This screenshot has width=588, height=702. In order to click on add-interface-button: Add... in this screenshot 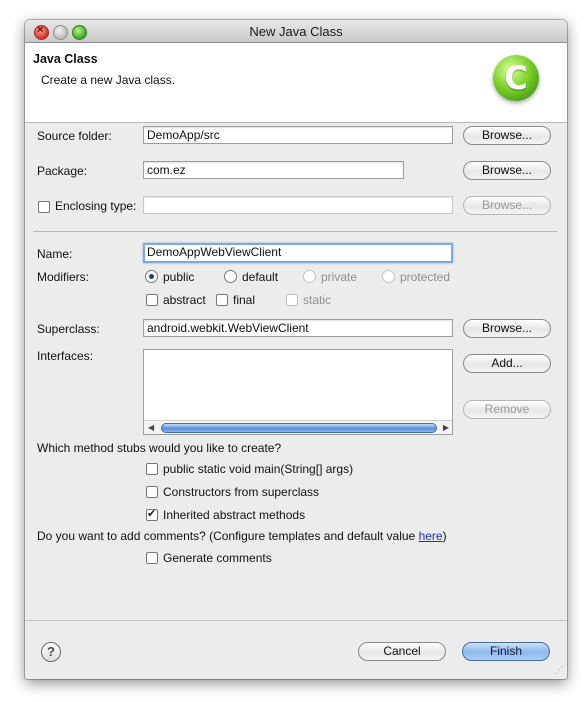, I will do `click(507, 363)`.